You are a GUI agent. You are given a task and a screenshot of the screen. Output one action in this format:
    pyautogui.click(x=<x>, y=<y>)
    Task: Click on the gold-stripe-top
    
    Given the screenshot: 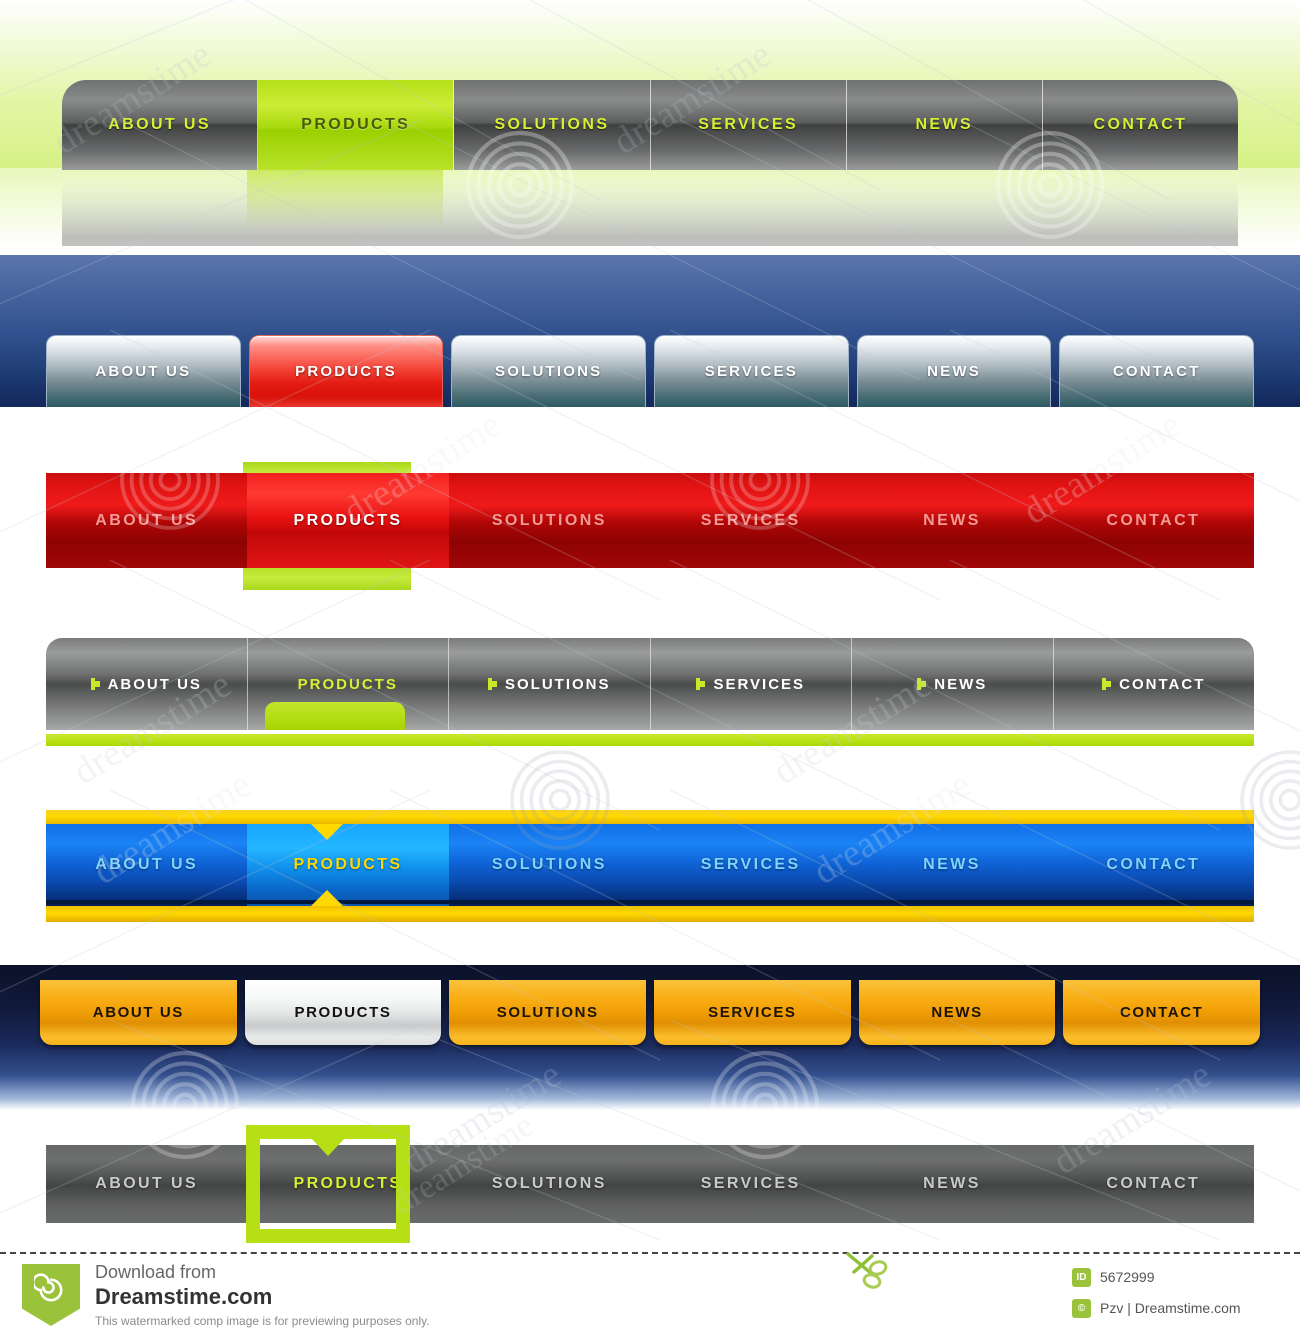 What is the action you would take?
    pyautogui.click(x=650, y=817)
    